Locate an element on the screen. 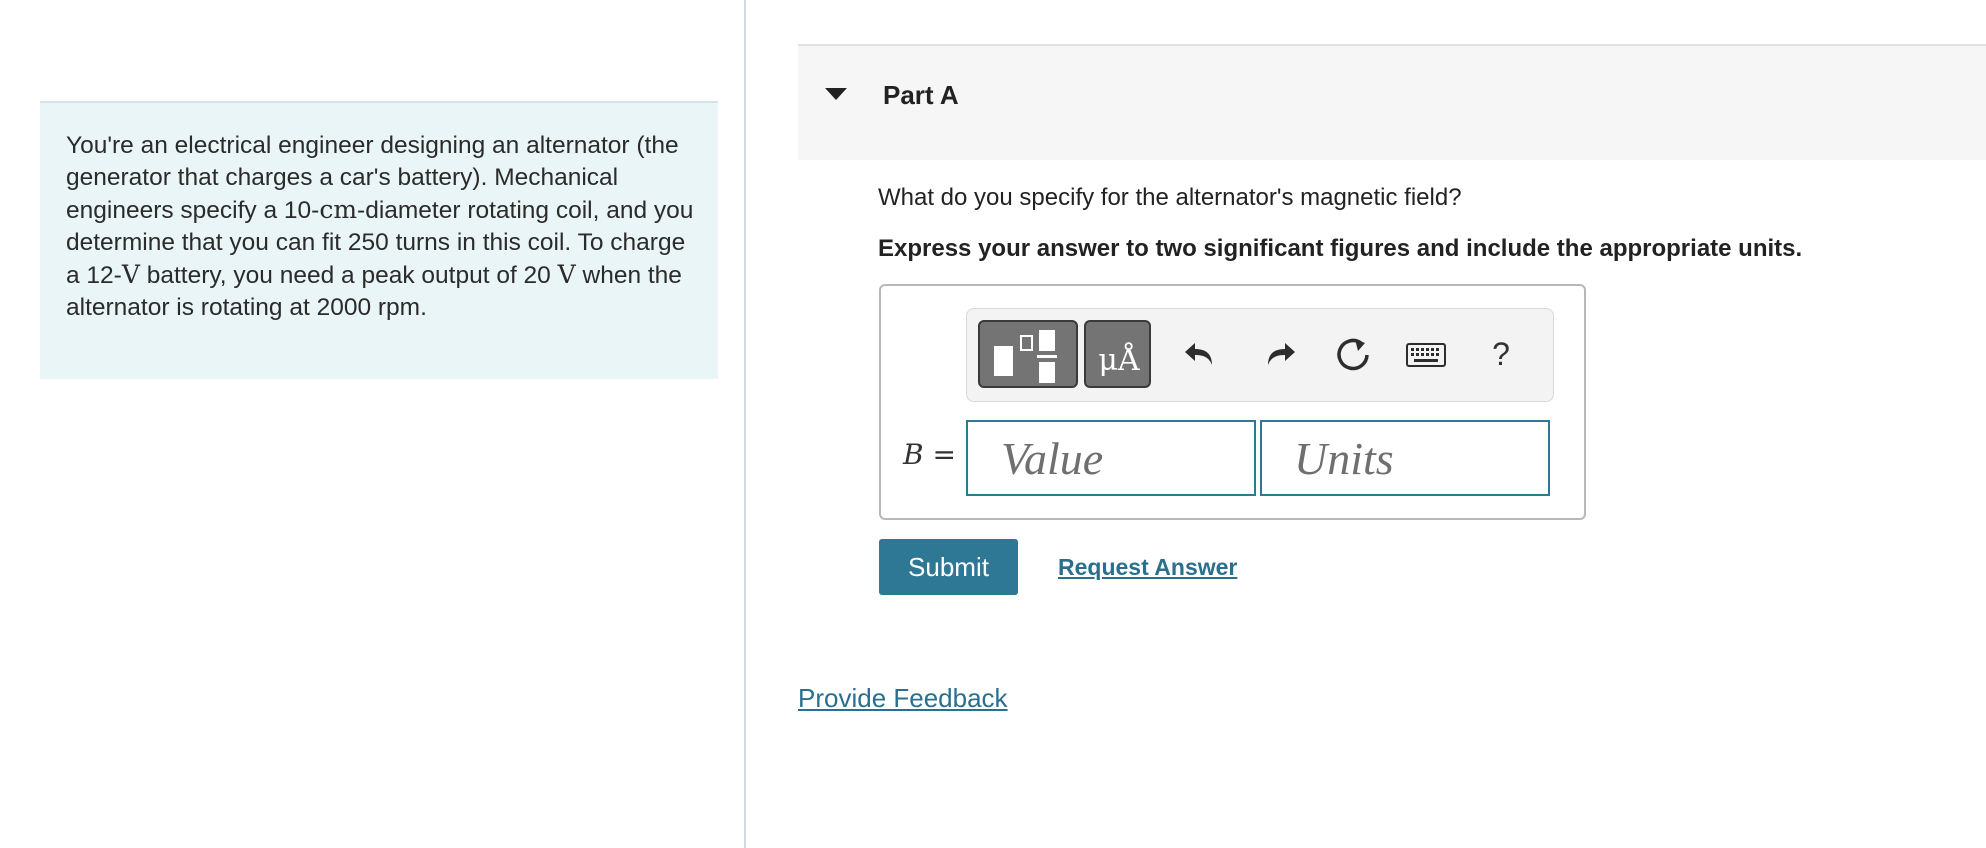 The image size is (1986, 848). units-symbol-icon: μÅ is located at coordinates (1118, 360).